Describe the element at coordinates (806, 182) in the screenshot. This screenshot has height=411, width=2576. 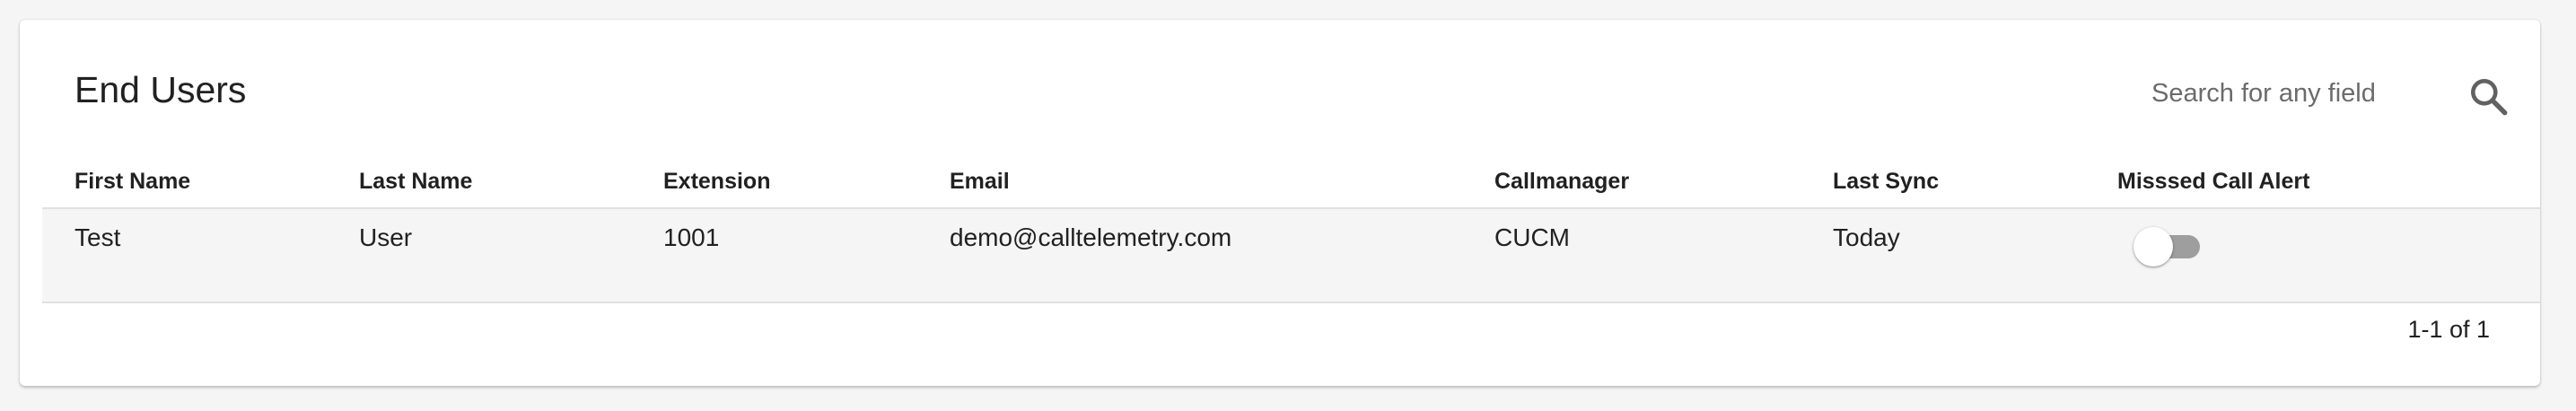
I see `column-header-extension: Extension` at that location.